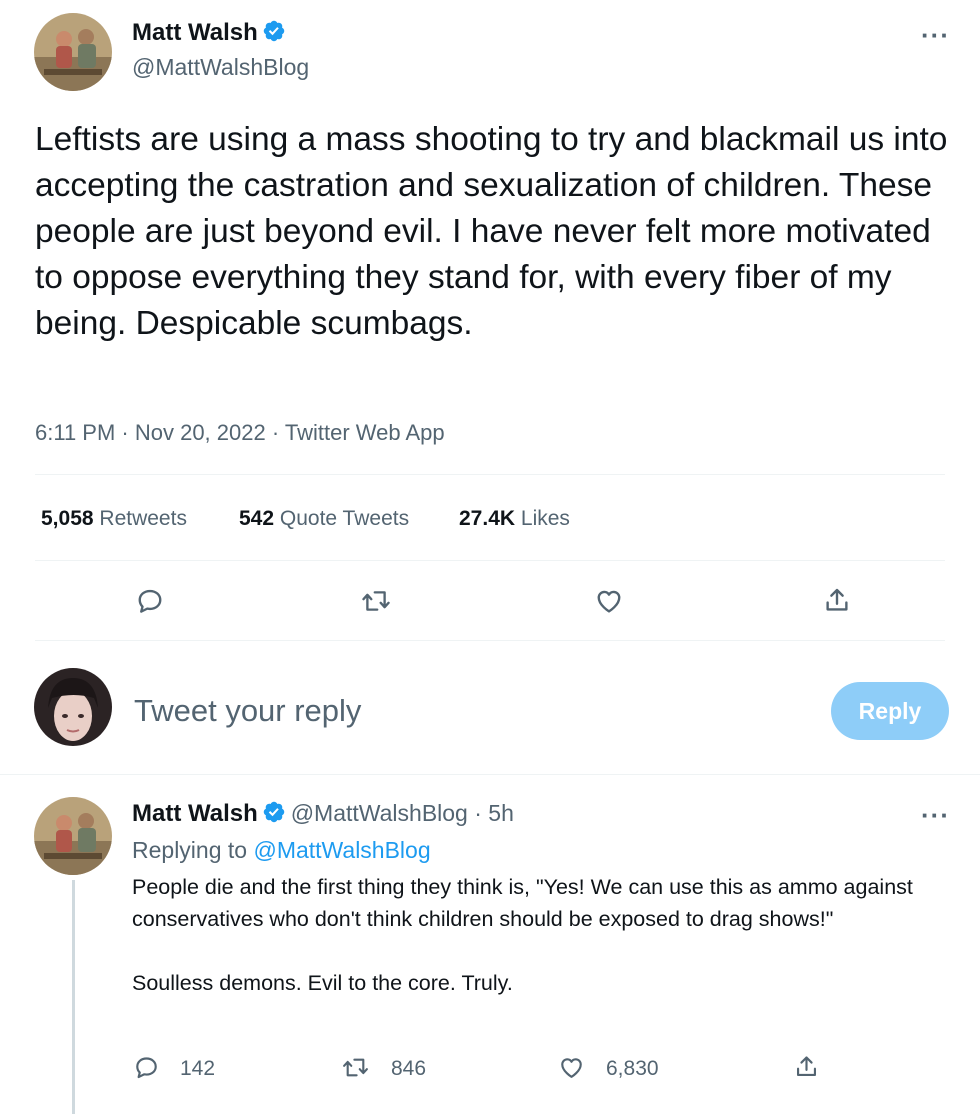  I want to click on reply-author-line: Matt Walsh @MattWalshBlog · 5h, so click(323, 814).